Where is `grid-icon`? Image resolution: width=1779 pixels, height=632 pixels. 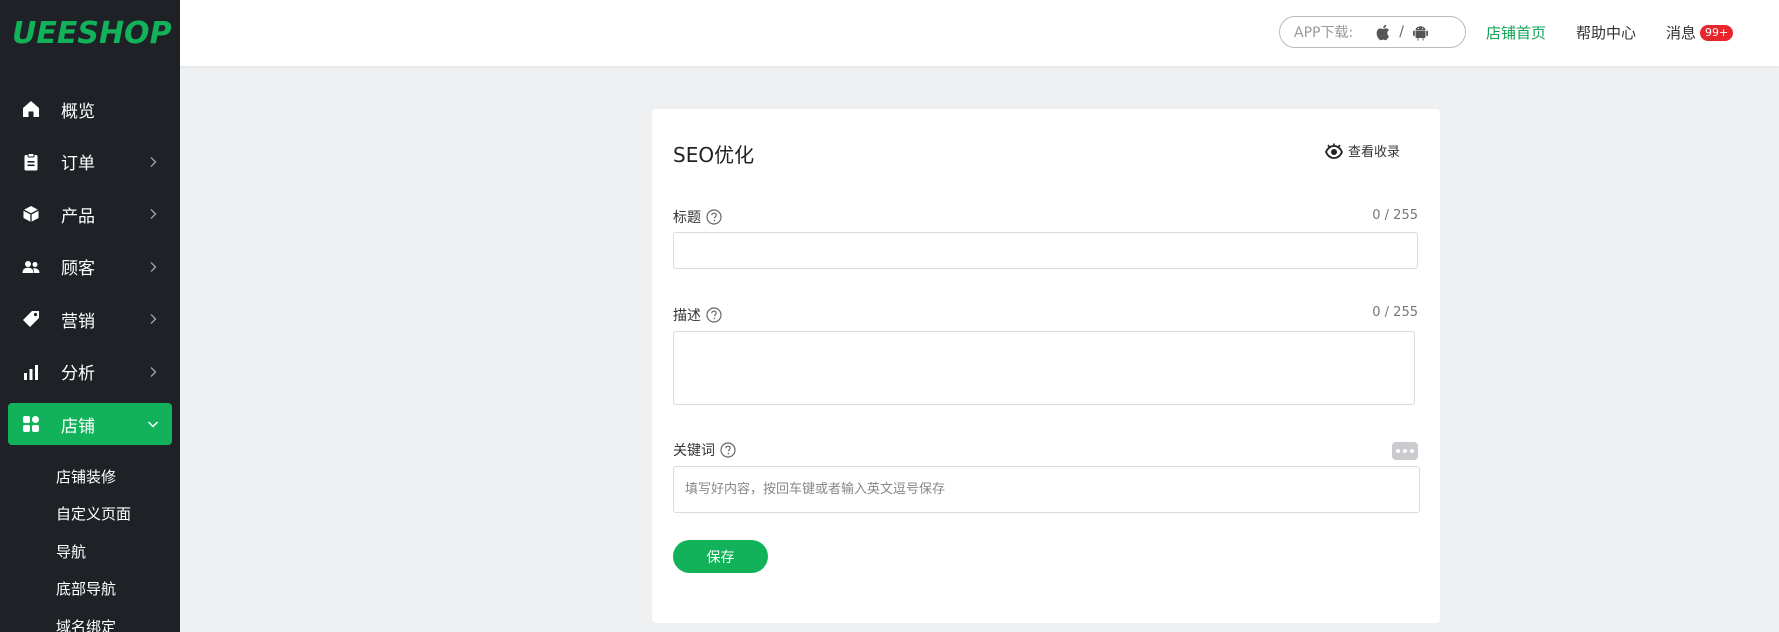
grid-icon is located at coordinates (31, 424).